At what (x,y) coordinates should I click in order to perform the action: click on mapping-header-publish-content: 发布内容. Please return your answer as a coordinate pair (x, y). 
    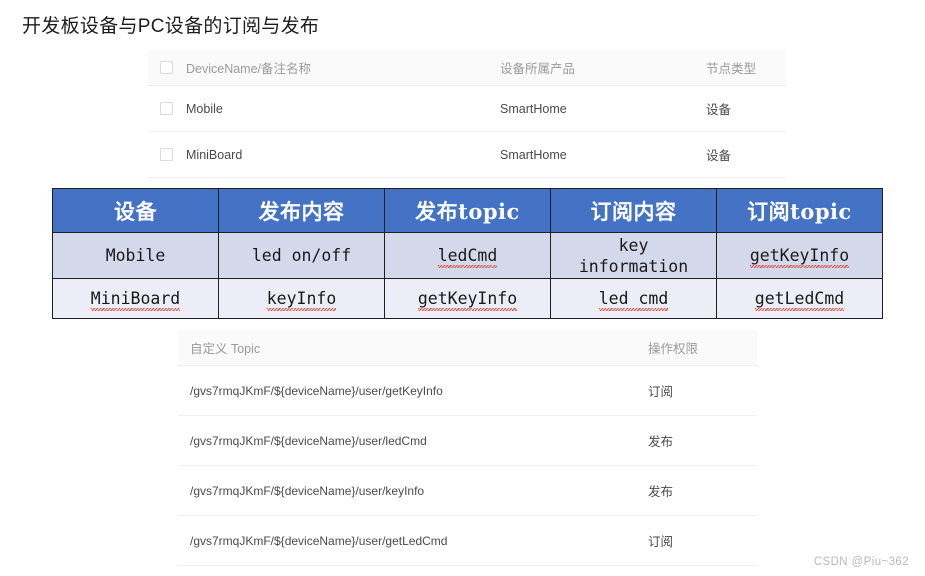
    Looking at the image, I should click on (301, 210).